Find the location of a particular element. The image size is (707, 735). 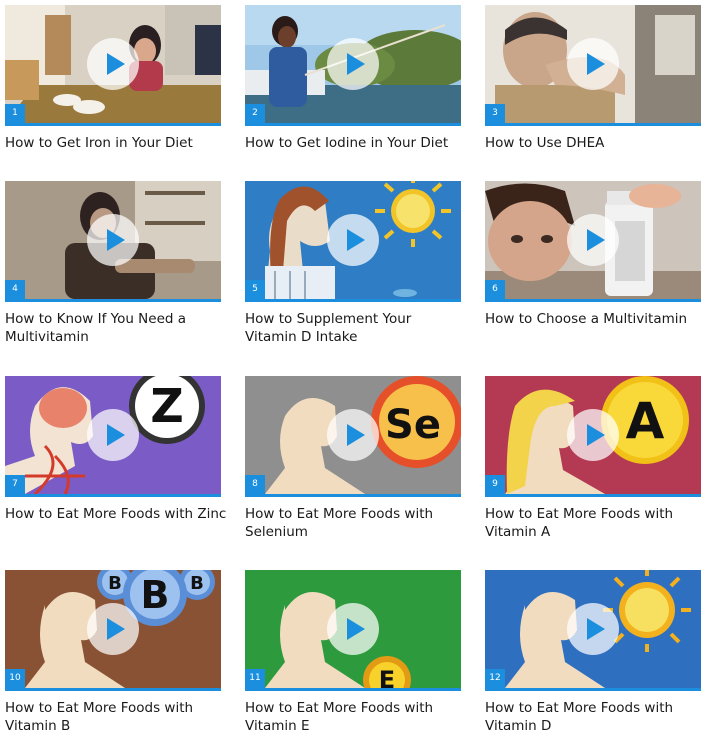

video-thumbnail: 6 is located at coordinates (593, 241).